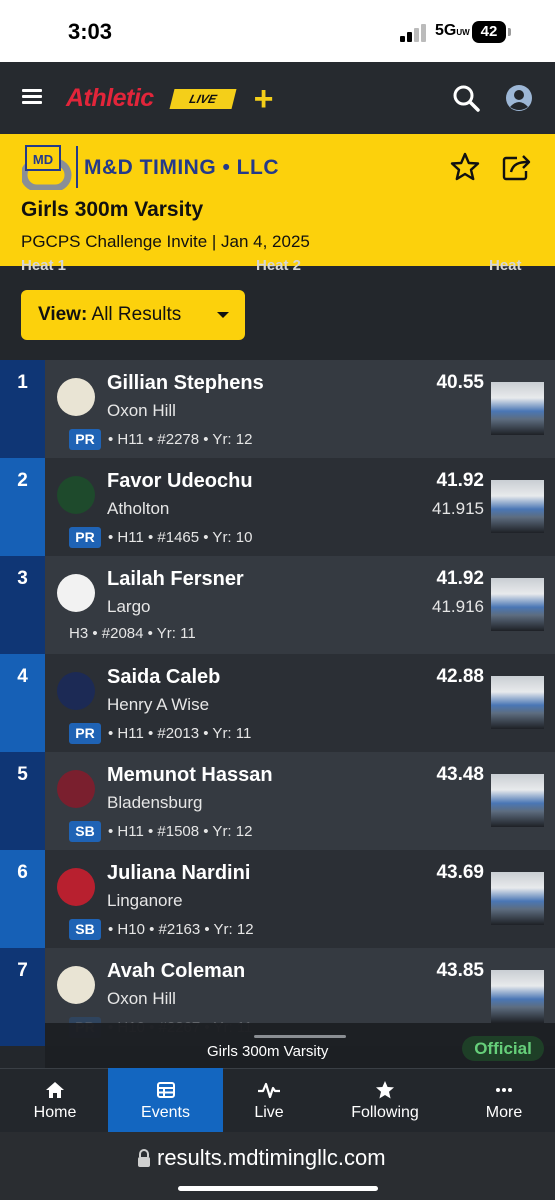 The width and height of the screenshot is (555, 1200). What do you see at coordinates (269, 1090) in the screenshot?
I see `live-icon` at bounding box center [269, 1090].